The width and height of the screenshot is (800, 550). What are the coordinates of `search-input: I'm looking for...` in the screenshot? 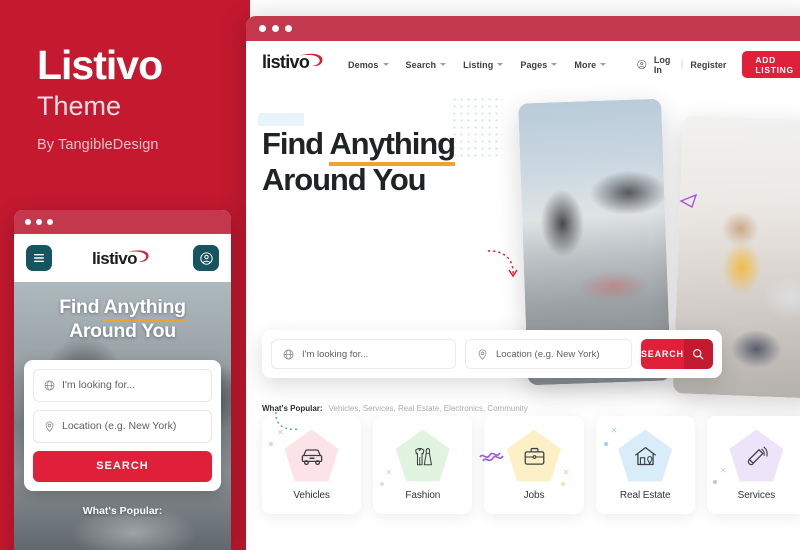 It's located at (363, 354).